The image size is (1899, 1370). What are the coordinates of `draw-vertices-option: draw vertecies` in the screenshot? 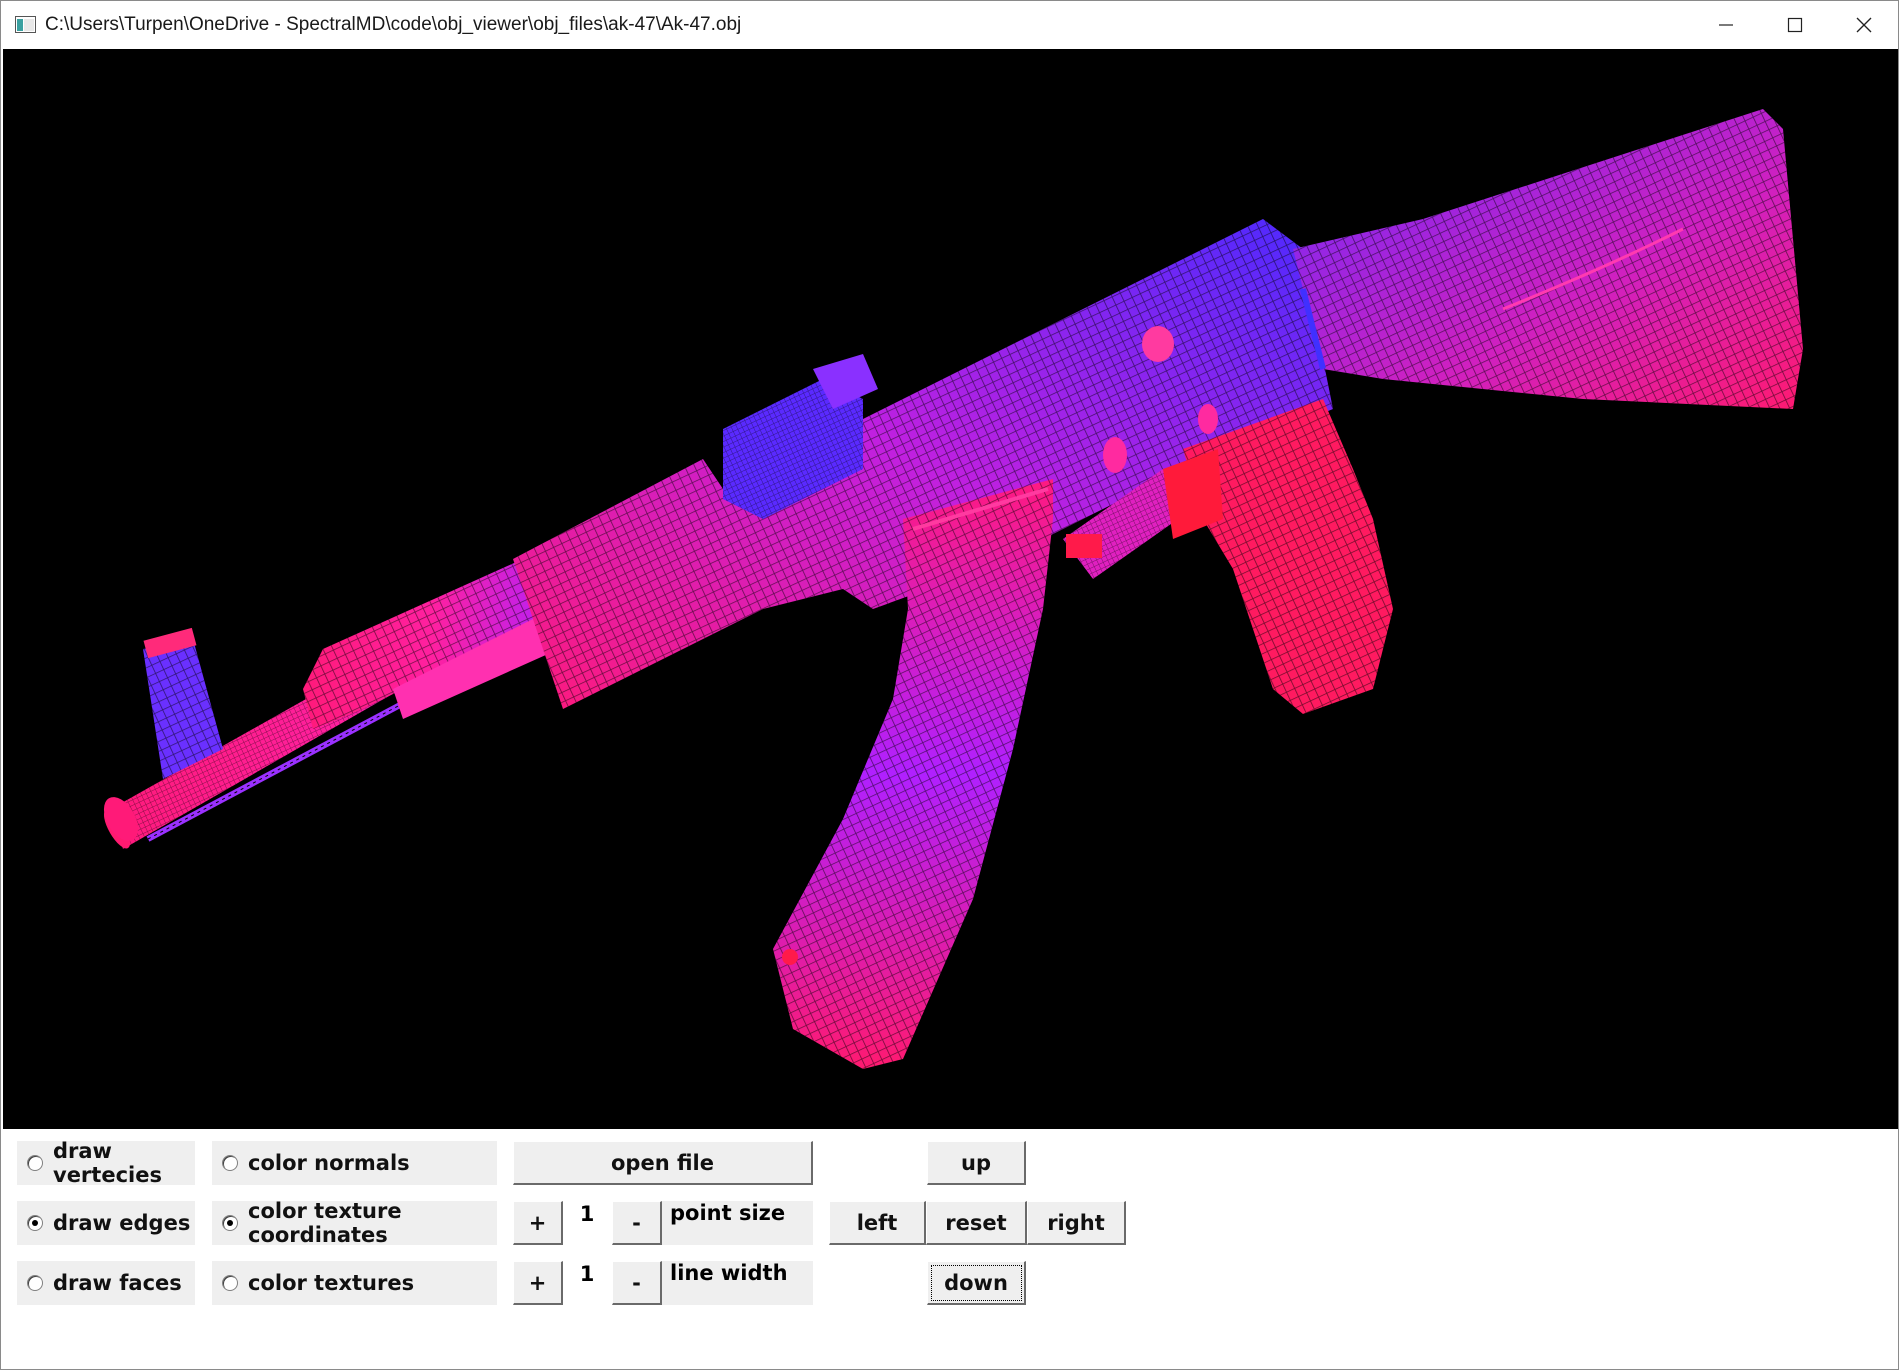 It's located at (106, 1163).